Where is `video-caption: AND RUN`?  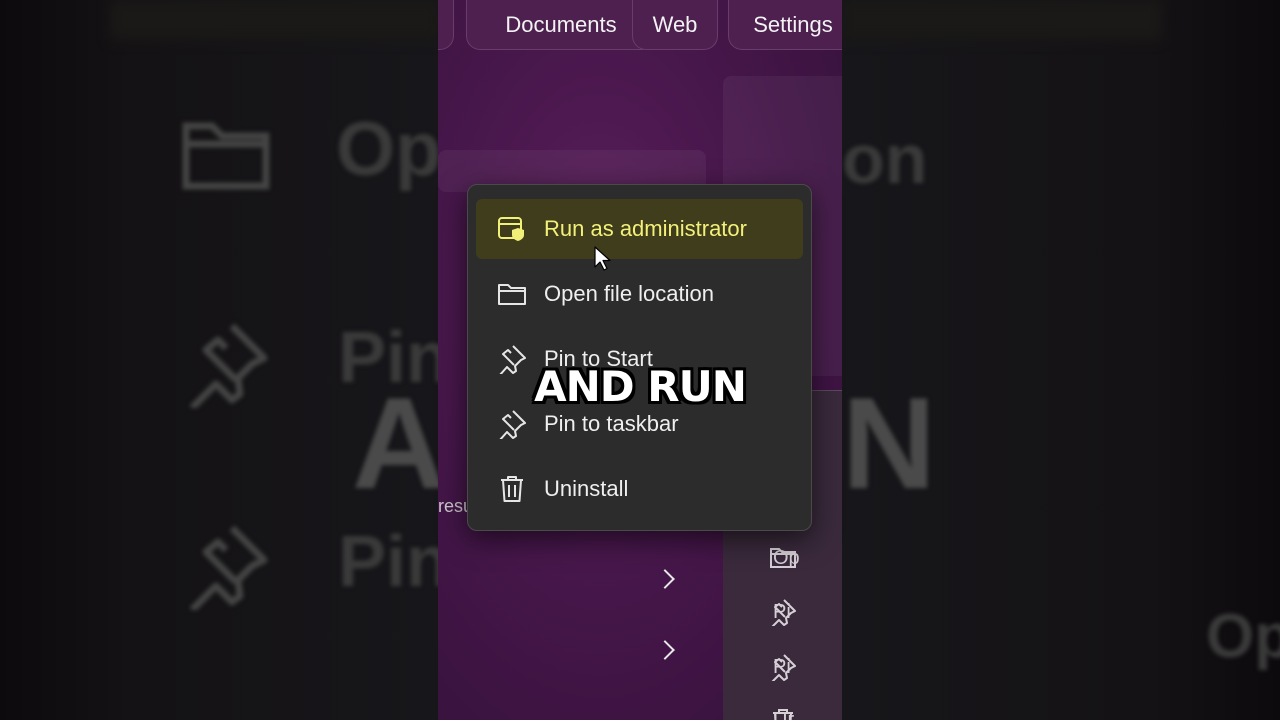 video-caption: AND RUN is located at coordinates (640, 386).